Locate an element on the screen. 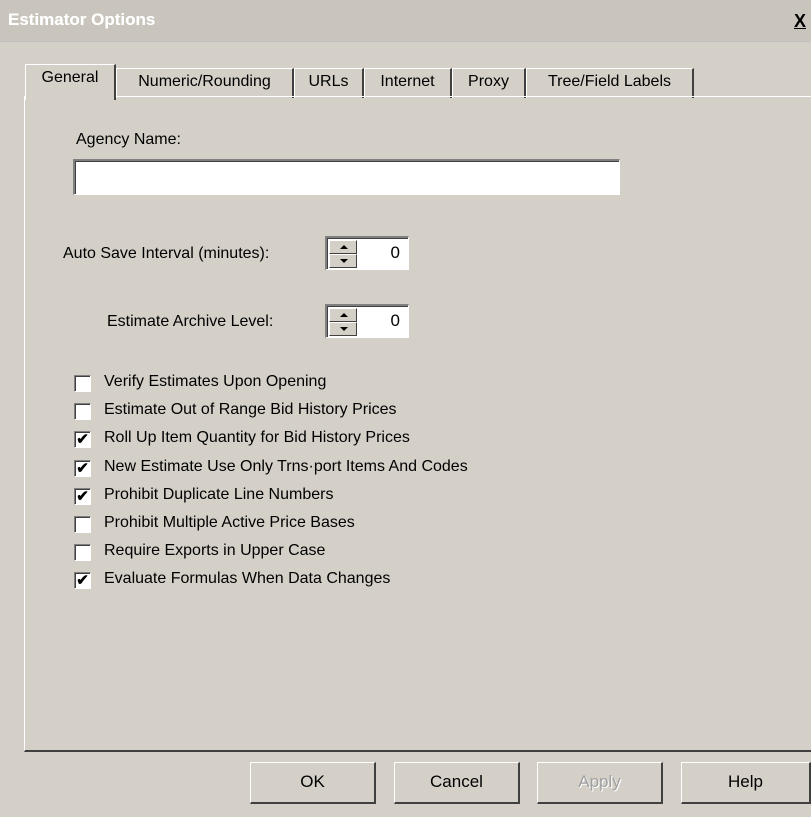  checkbox-label: Evaluate Formulas When Data Changes is located at coordinates (247, 578).